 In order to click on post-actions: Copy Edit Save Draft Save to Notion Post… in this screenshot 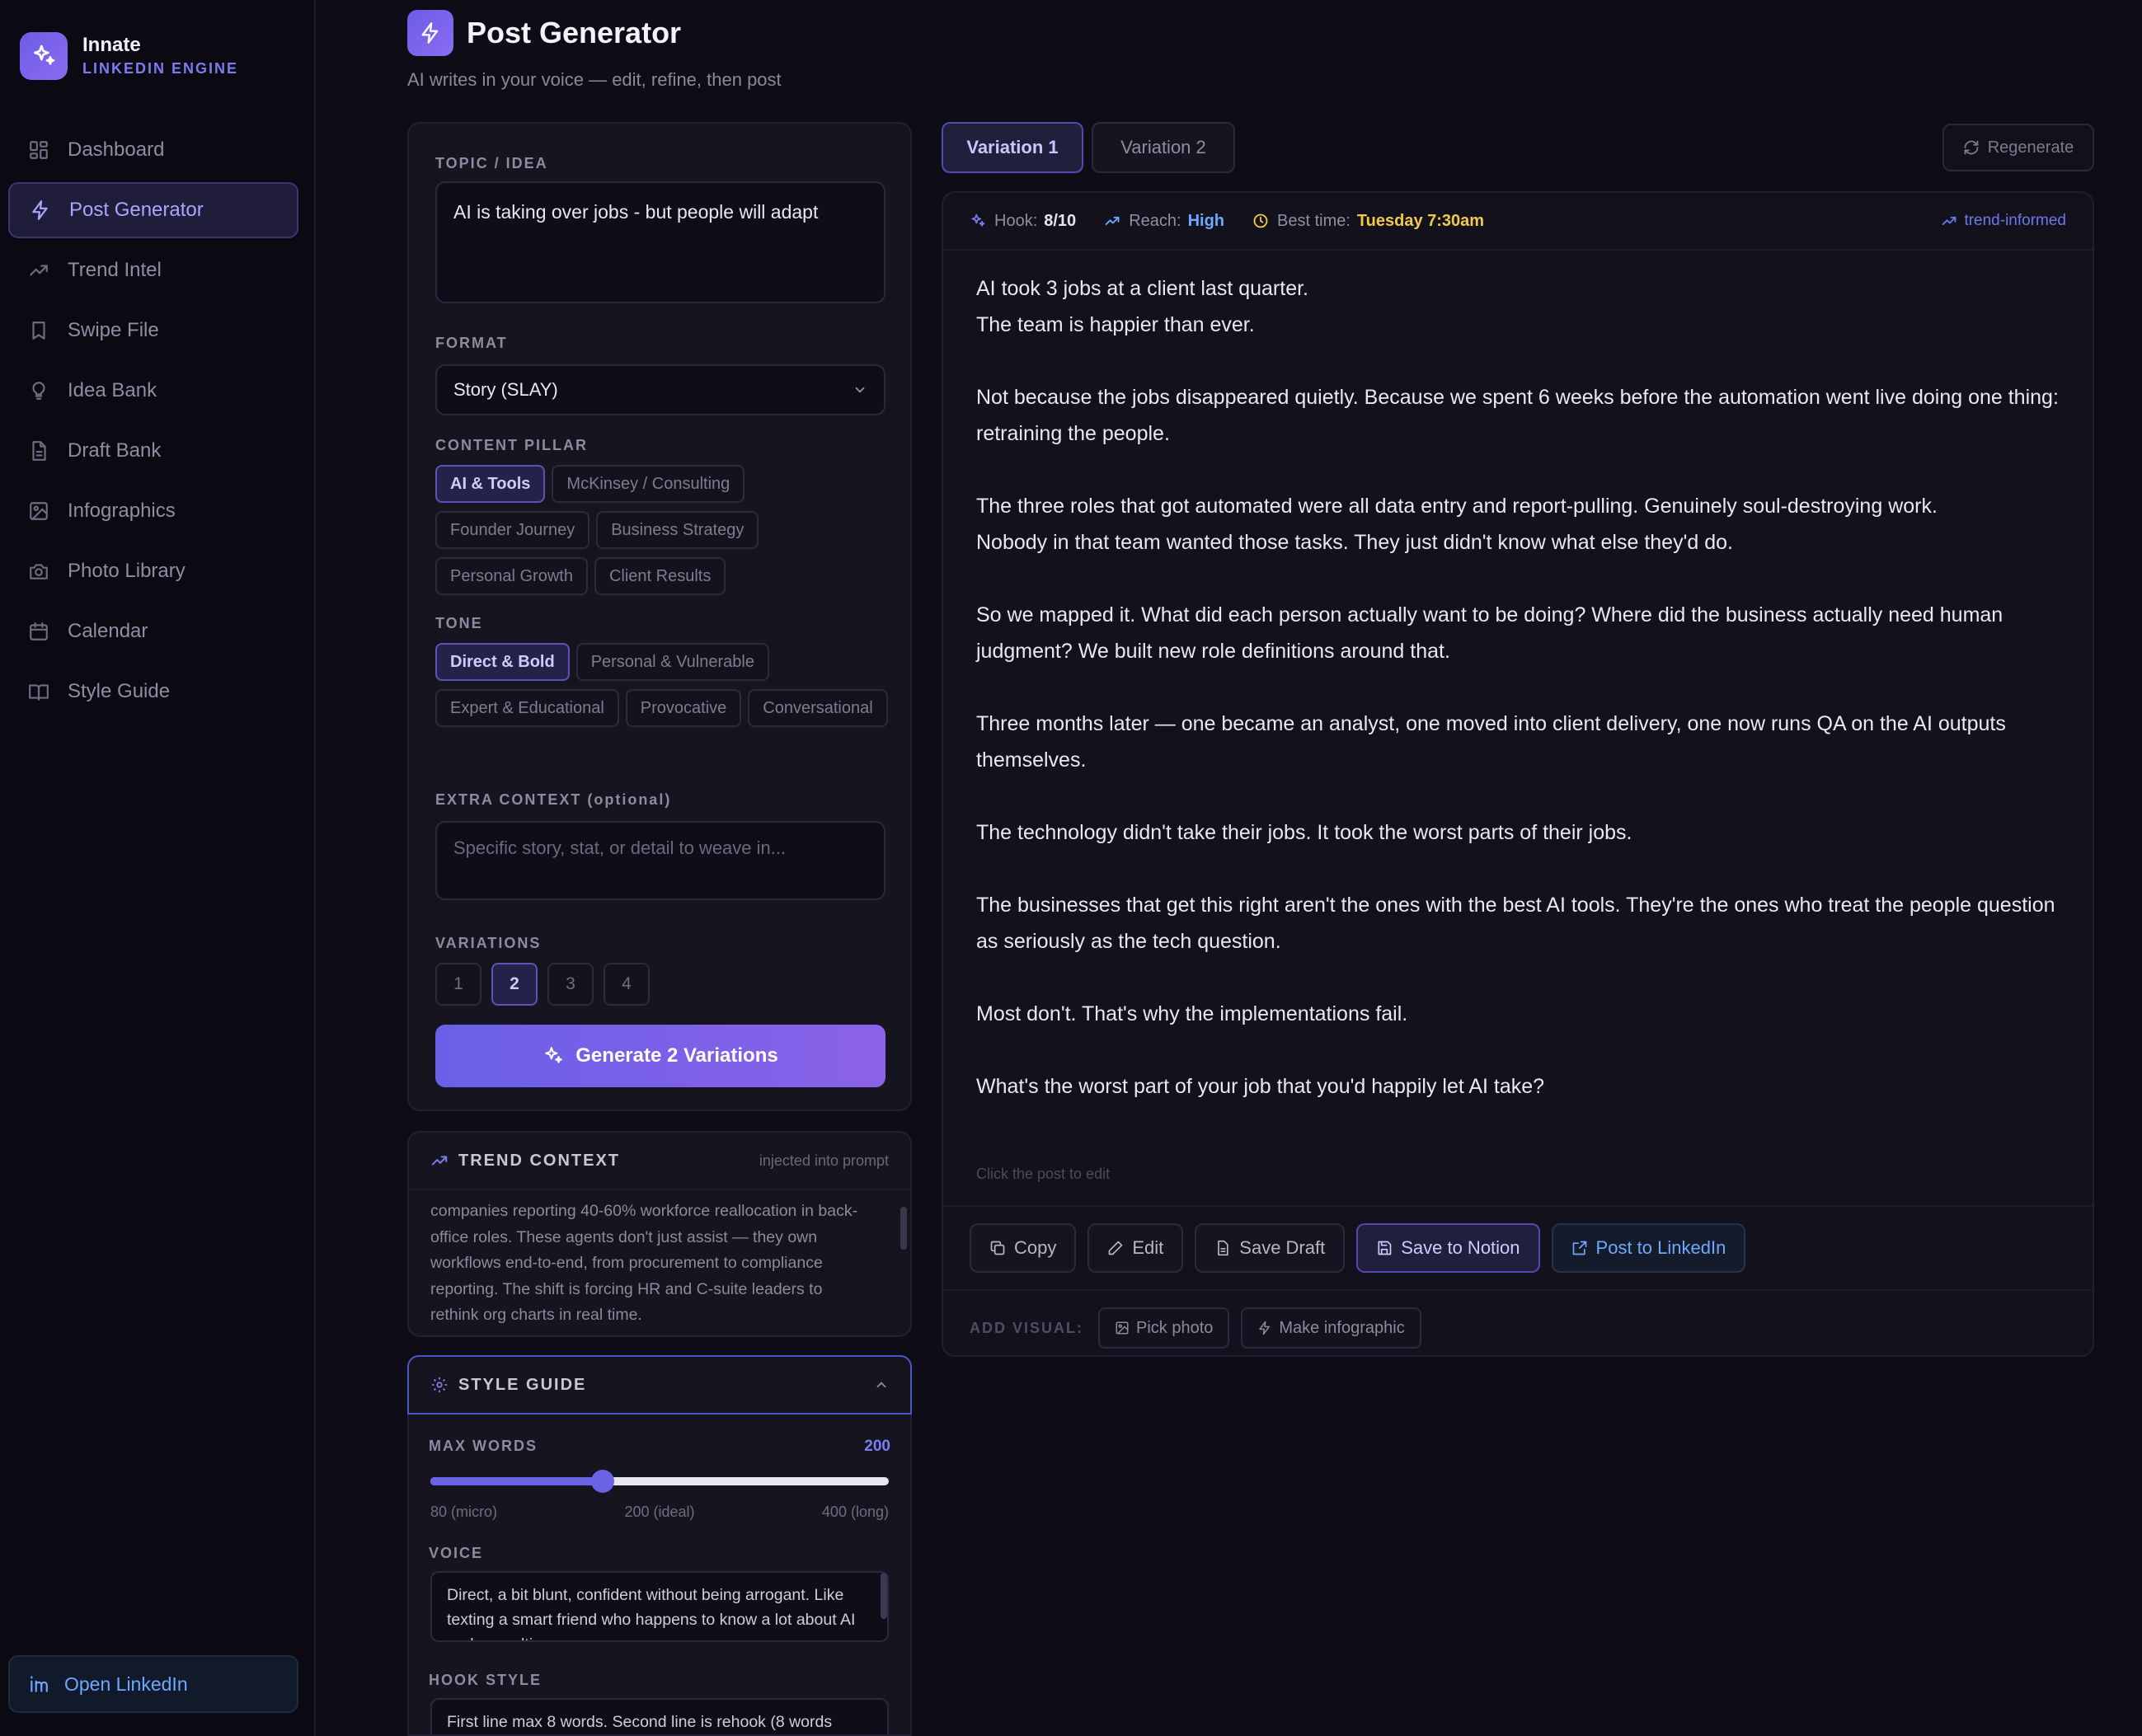, I will do `click(1518, 1248)`.